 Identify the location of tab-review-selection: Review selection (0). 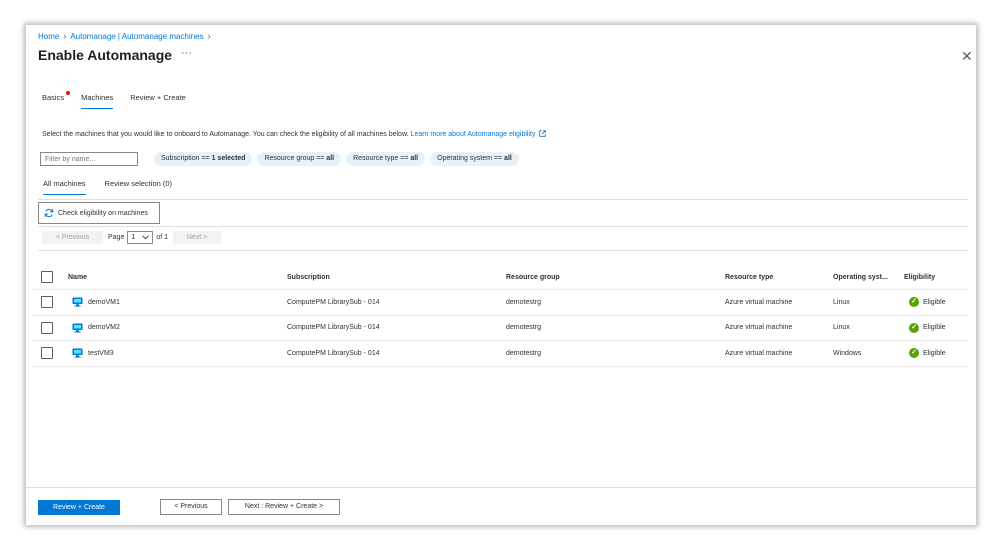
(139, 187).